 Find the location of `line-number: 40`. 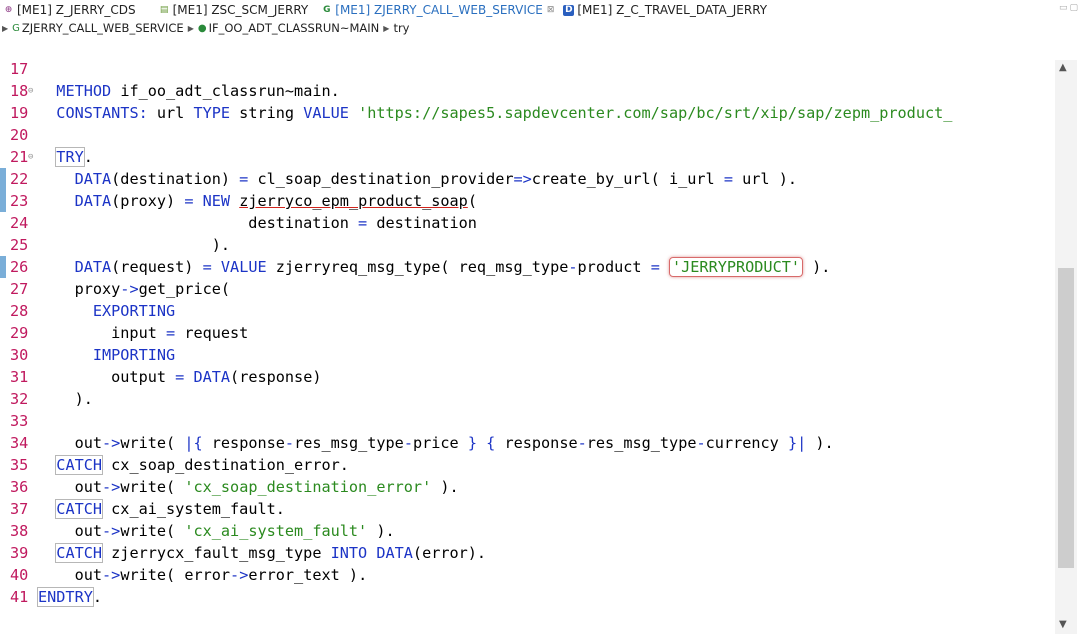

line-number: 40 is located at coordinates (19, 575).